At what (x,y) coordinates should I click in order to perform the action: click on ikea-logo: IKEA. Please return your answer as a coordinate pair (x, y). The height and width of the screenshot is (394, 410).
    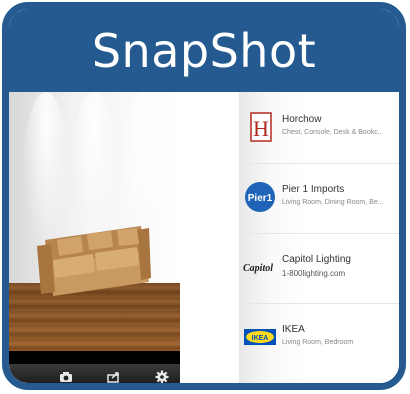
    Looking at the image, I should click on (260, 337).